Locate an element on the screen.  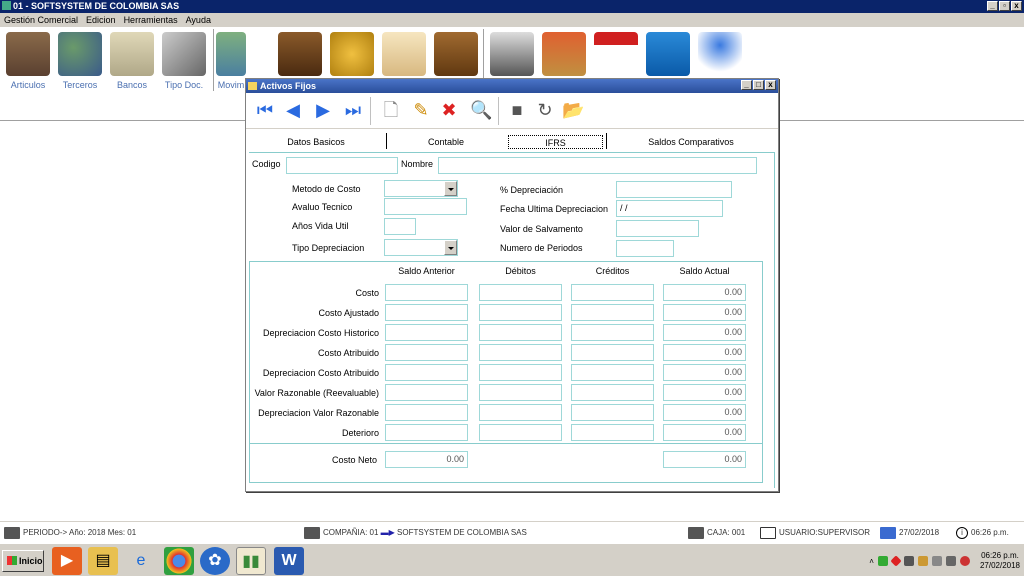
open-folder-icon: 📂 is located at coordinates (573, 110).